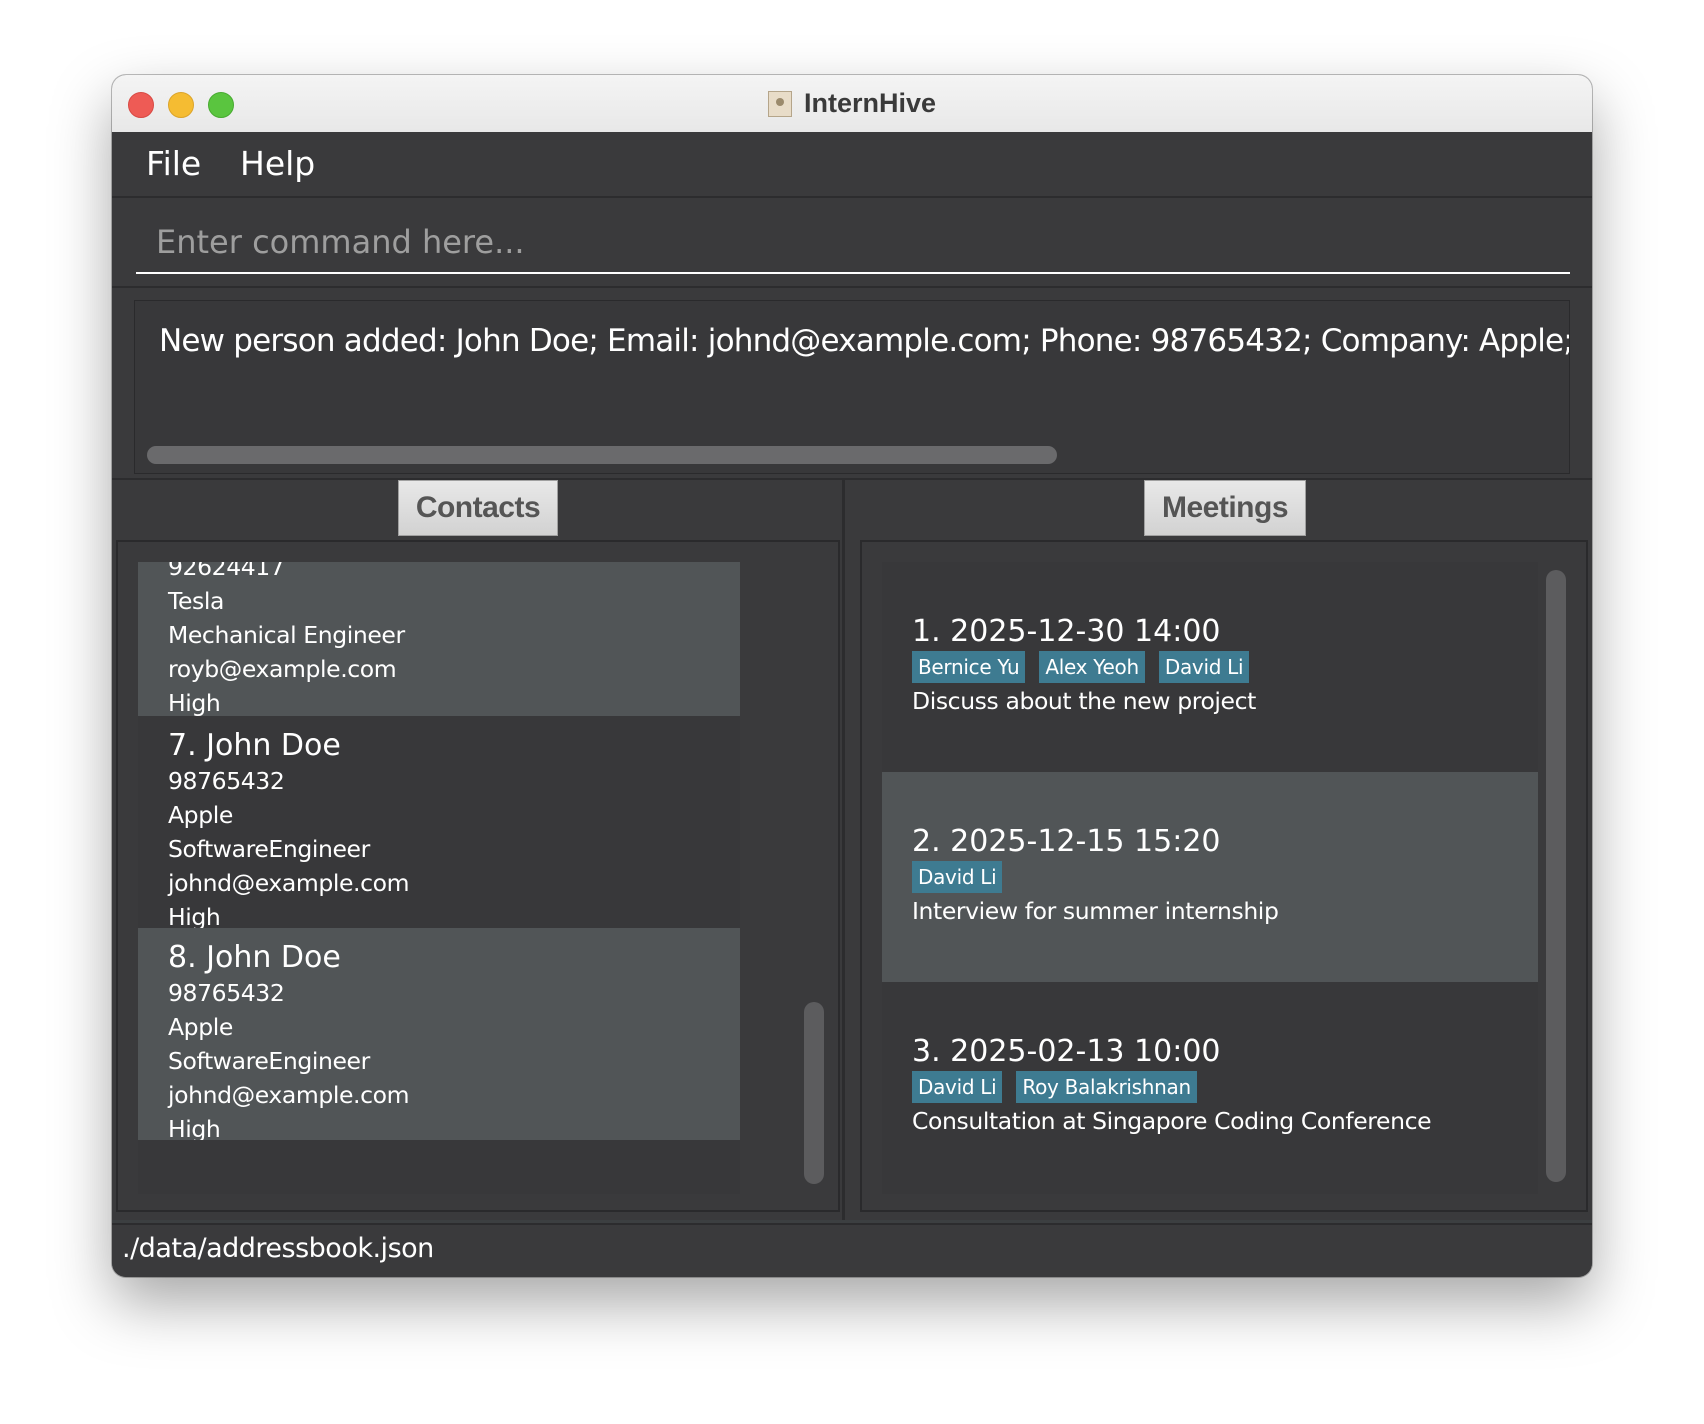 This screenshot has height=1424, width=1704. I want to click on meeting-attendees: David Li, so click(1225, 877).